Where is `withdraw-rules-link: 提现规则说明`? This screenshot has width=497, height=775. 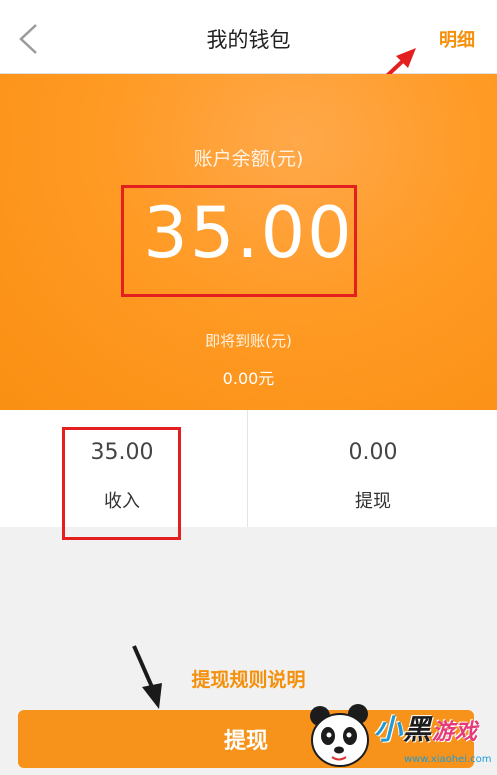
withdraw-rules-link: 提现规则说明 is located at coordinates (248, 678).